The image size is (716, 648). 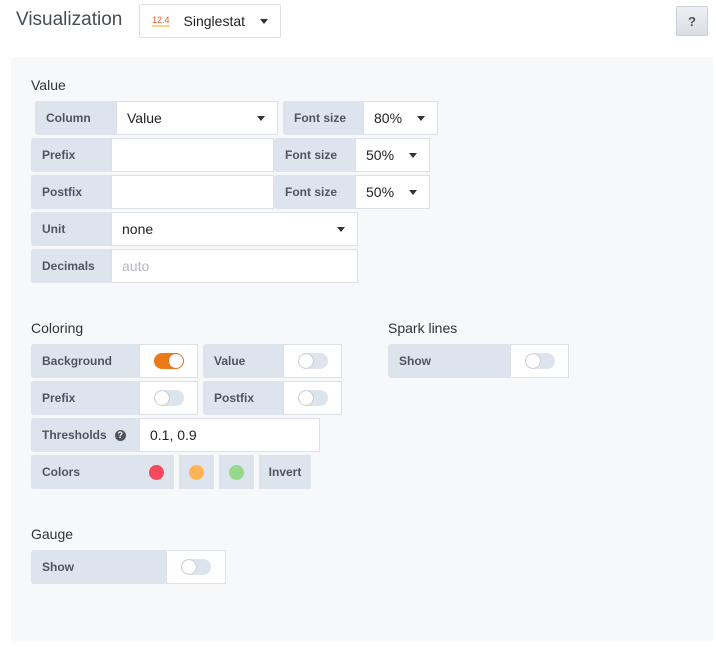 I want to click on decimals-placeholder: auto, so click(x=136, y=266).